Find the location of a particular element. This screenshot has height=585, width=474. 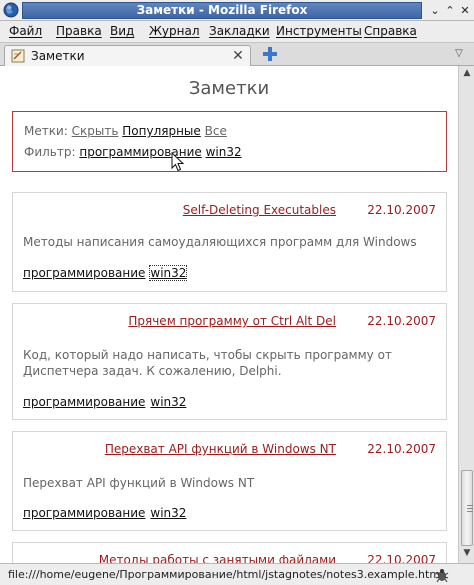

close-tab-icon: ✕ is located at coordinates (238, 56).